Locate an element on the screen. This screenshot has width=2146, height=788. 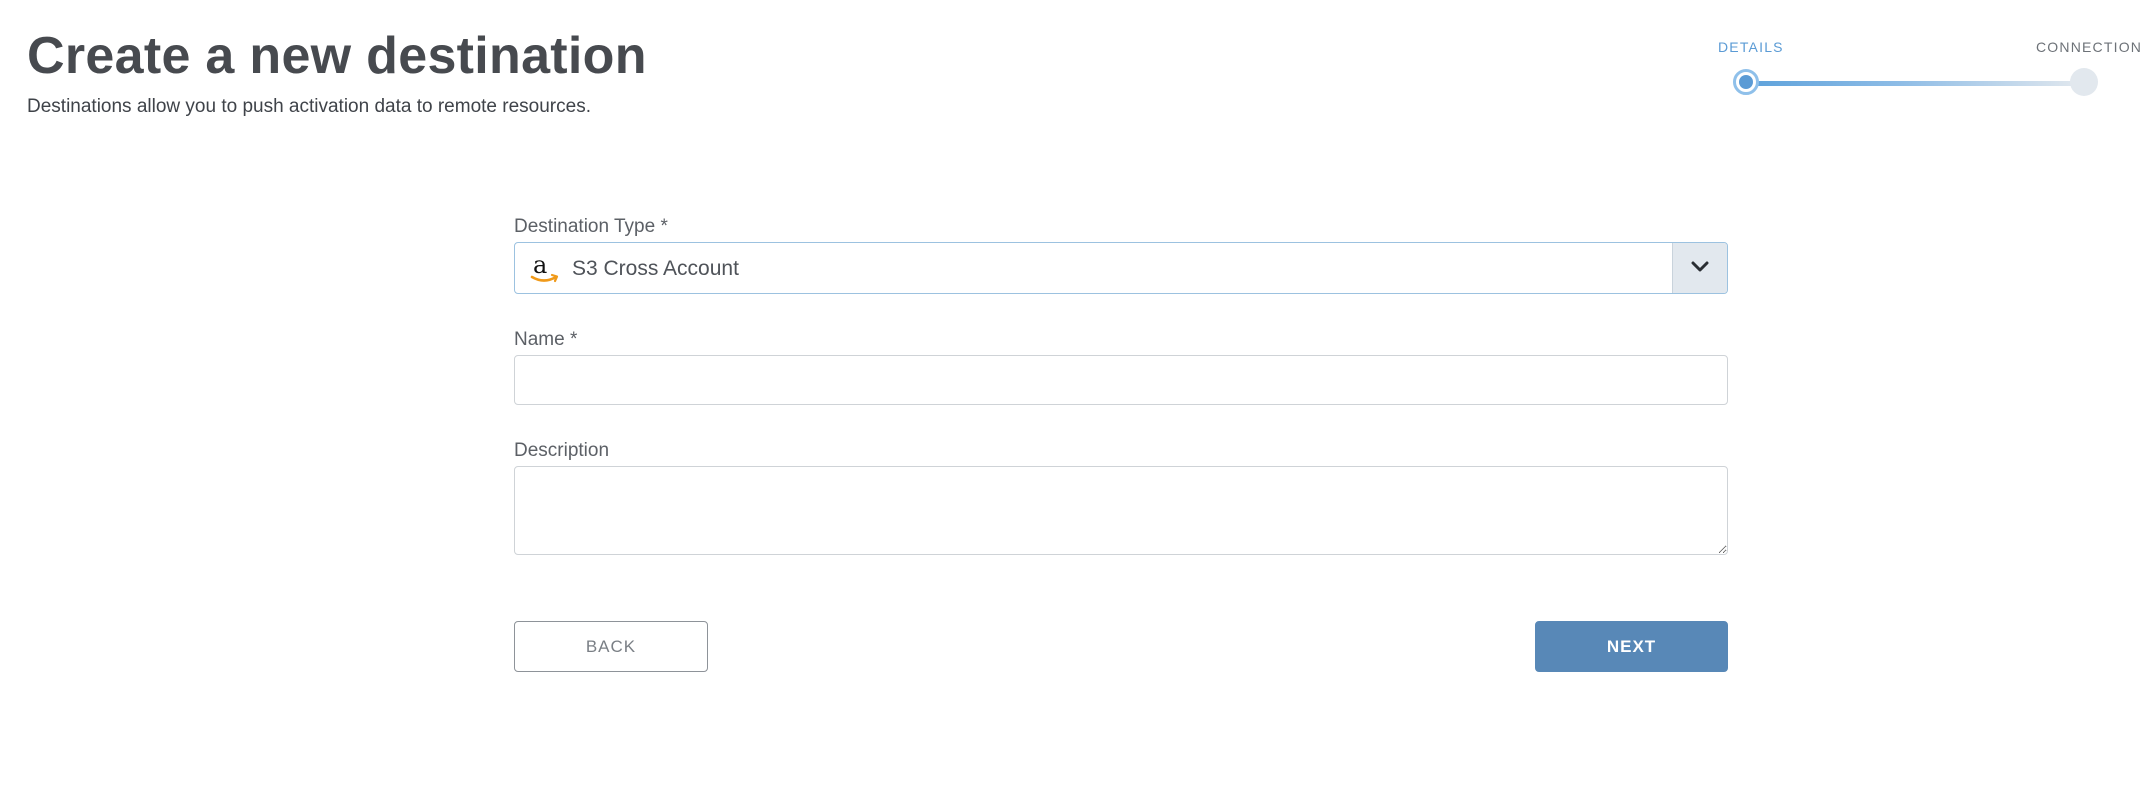
step-indicator-details is located at coordinates (1746, 82).